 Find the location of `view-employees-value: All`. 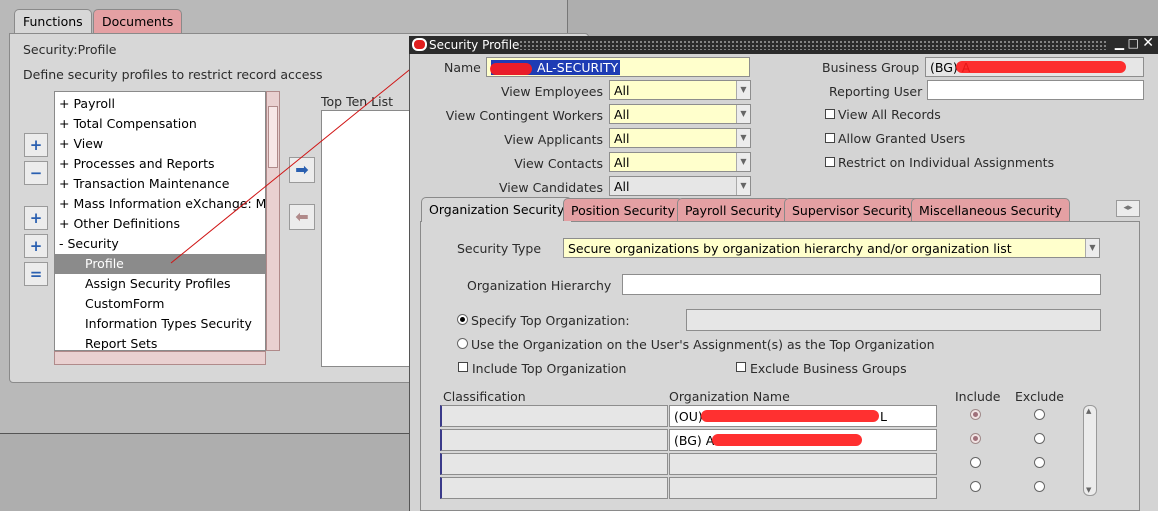

view-employees-value: All is located at coordinates (622, 90).